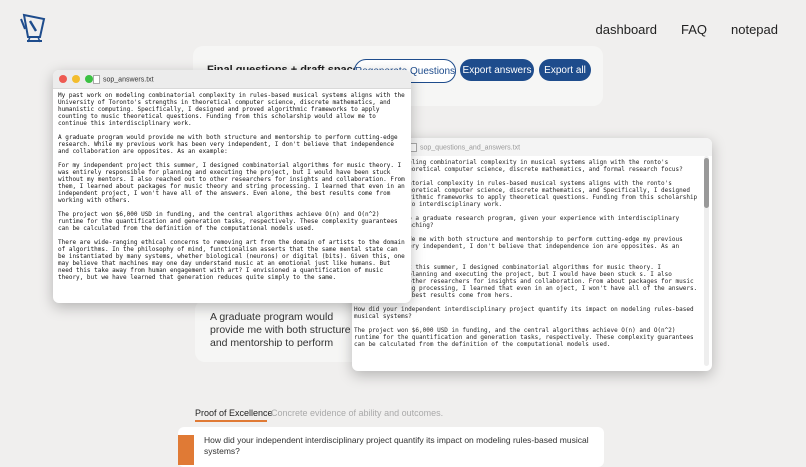 This screenshot has width=806, height=467. Describe the element at coordinates (706, 183) in the screenshot. I see `scrollbar-thumb` at that location.